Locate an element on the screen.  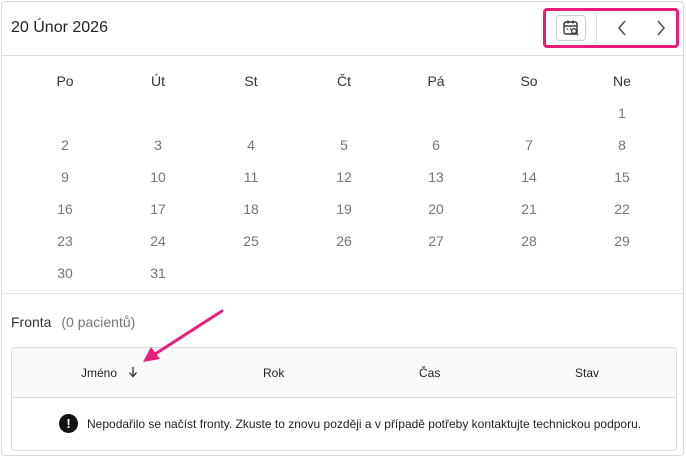
calendar-day: 10 is located at coordinates (158, 177).